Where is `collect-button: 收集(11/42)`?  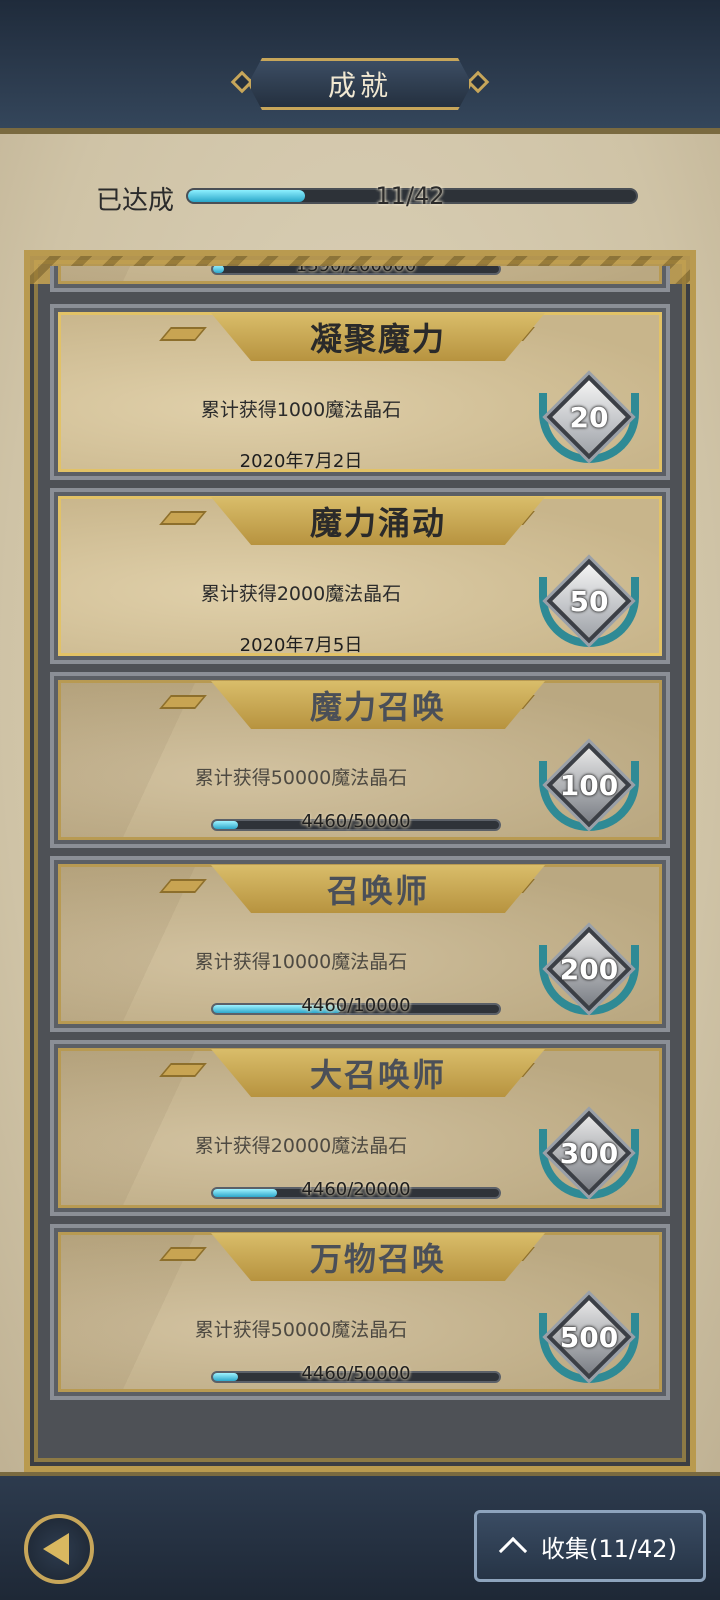
collect-button: 收集(11/42) is located at coordinates (590, 1546).